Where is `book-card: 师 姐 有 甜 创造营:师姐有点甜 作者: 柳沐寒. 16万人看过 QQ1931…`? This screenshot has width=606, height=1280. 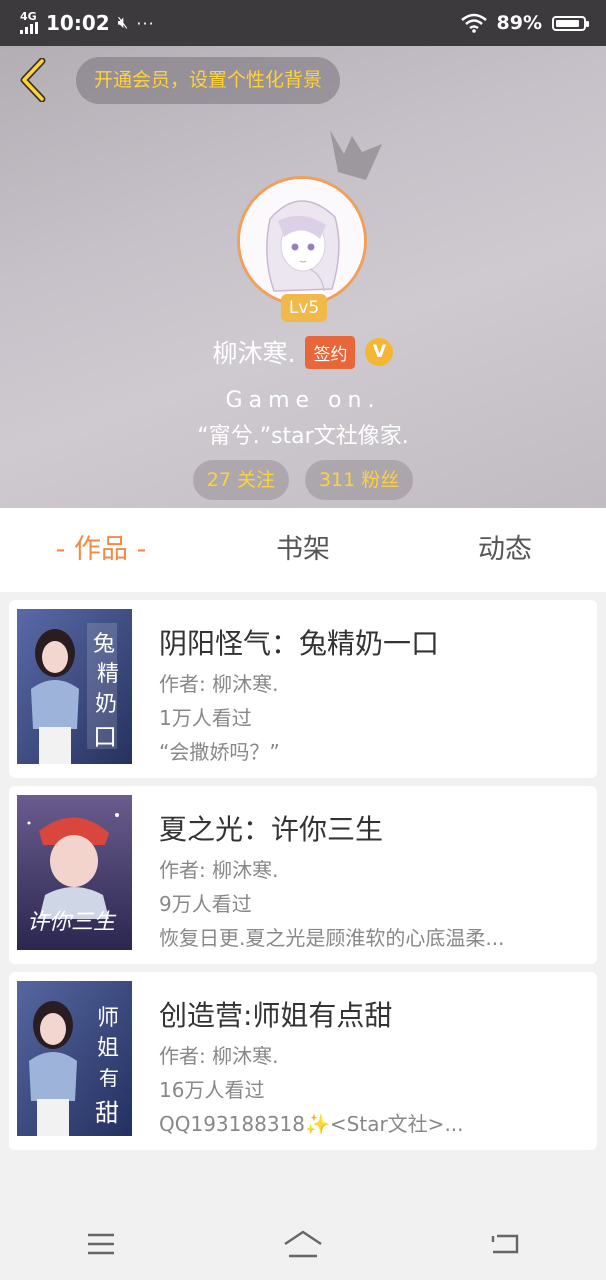
book-card: 师 姐 有 甜 创造营:师姐有点甜 作者: 柳沐寒. 16万人看过 QQ1931… is located at coordinates (303, 1061).